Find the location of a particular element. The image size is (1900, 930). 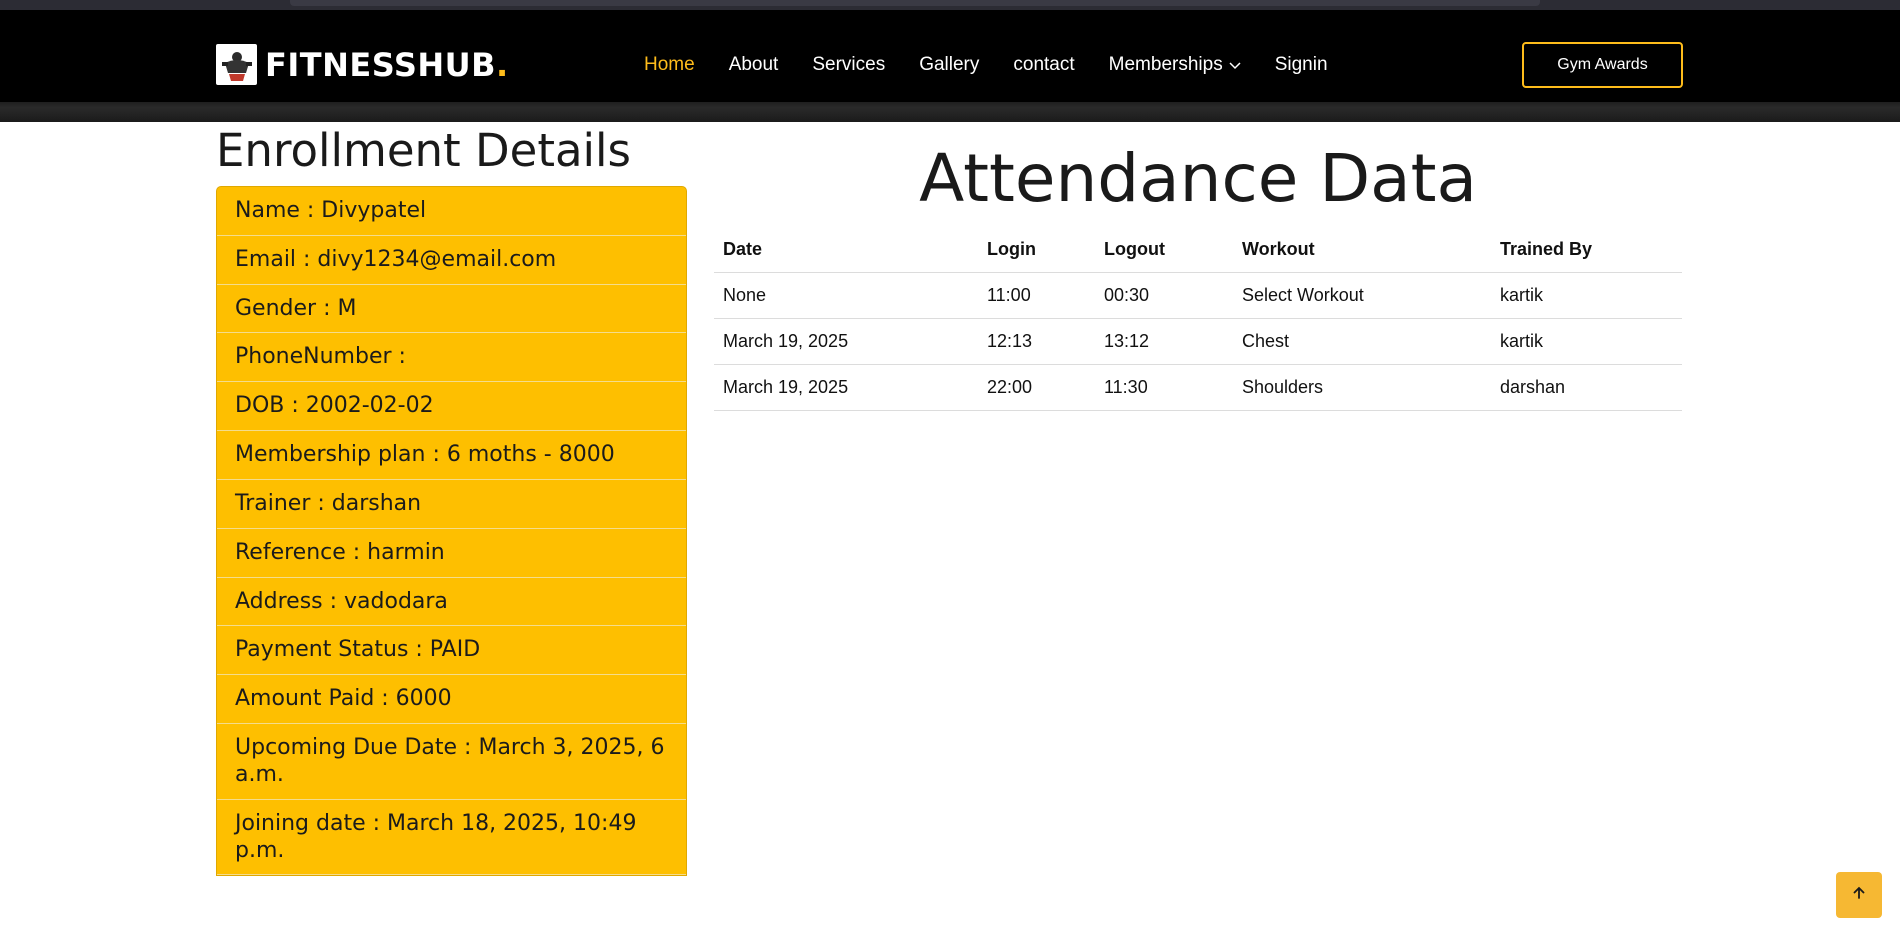

enroll-phone: PhoneNumber : is located at coordinates (451, 358).